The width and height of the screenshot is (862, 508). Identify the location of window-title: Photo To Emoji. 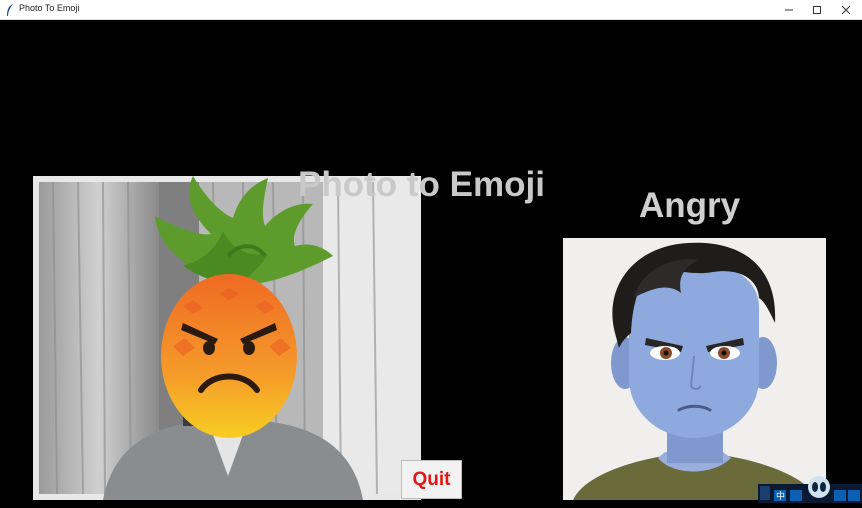
(49, 8).